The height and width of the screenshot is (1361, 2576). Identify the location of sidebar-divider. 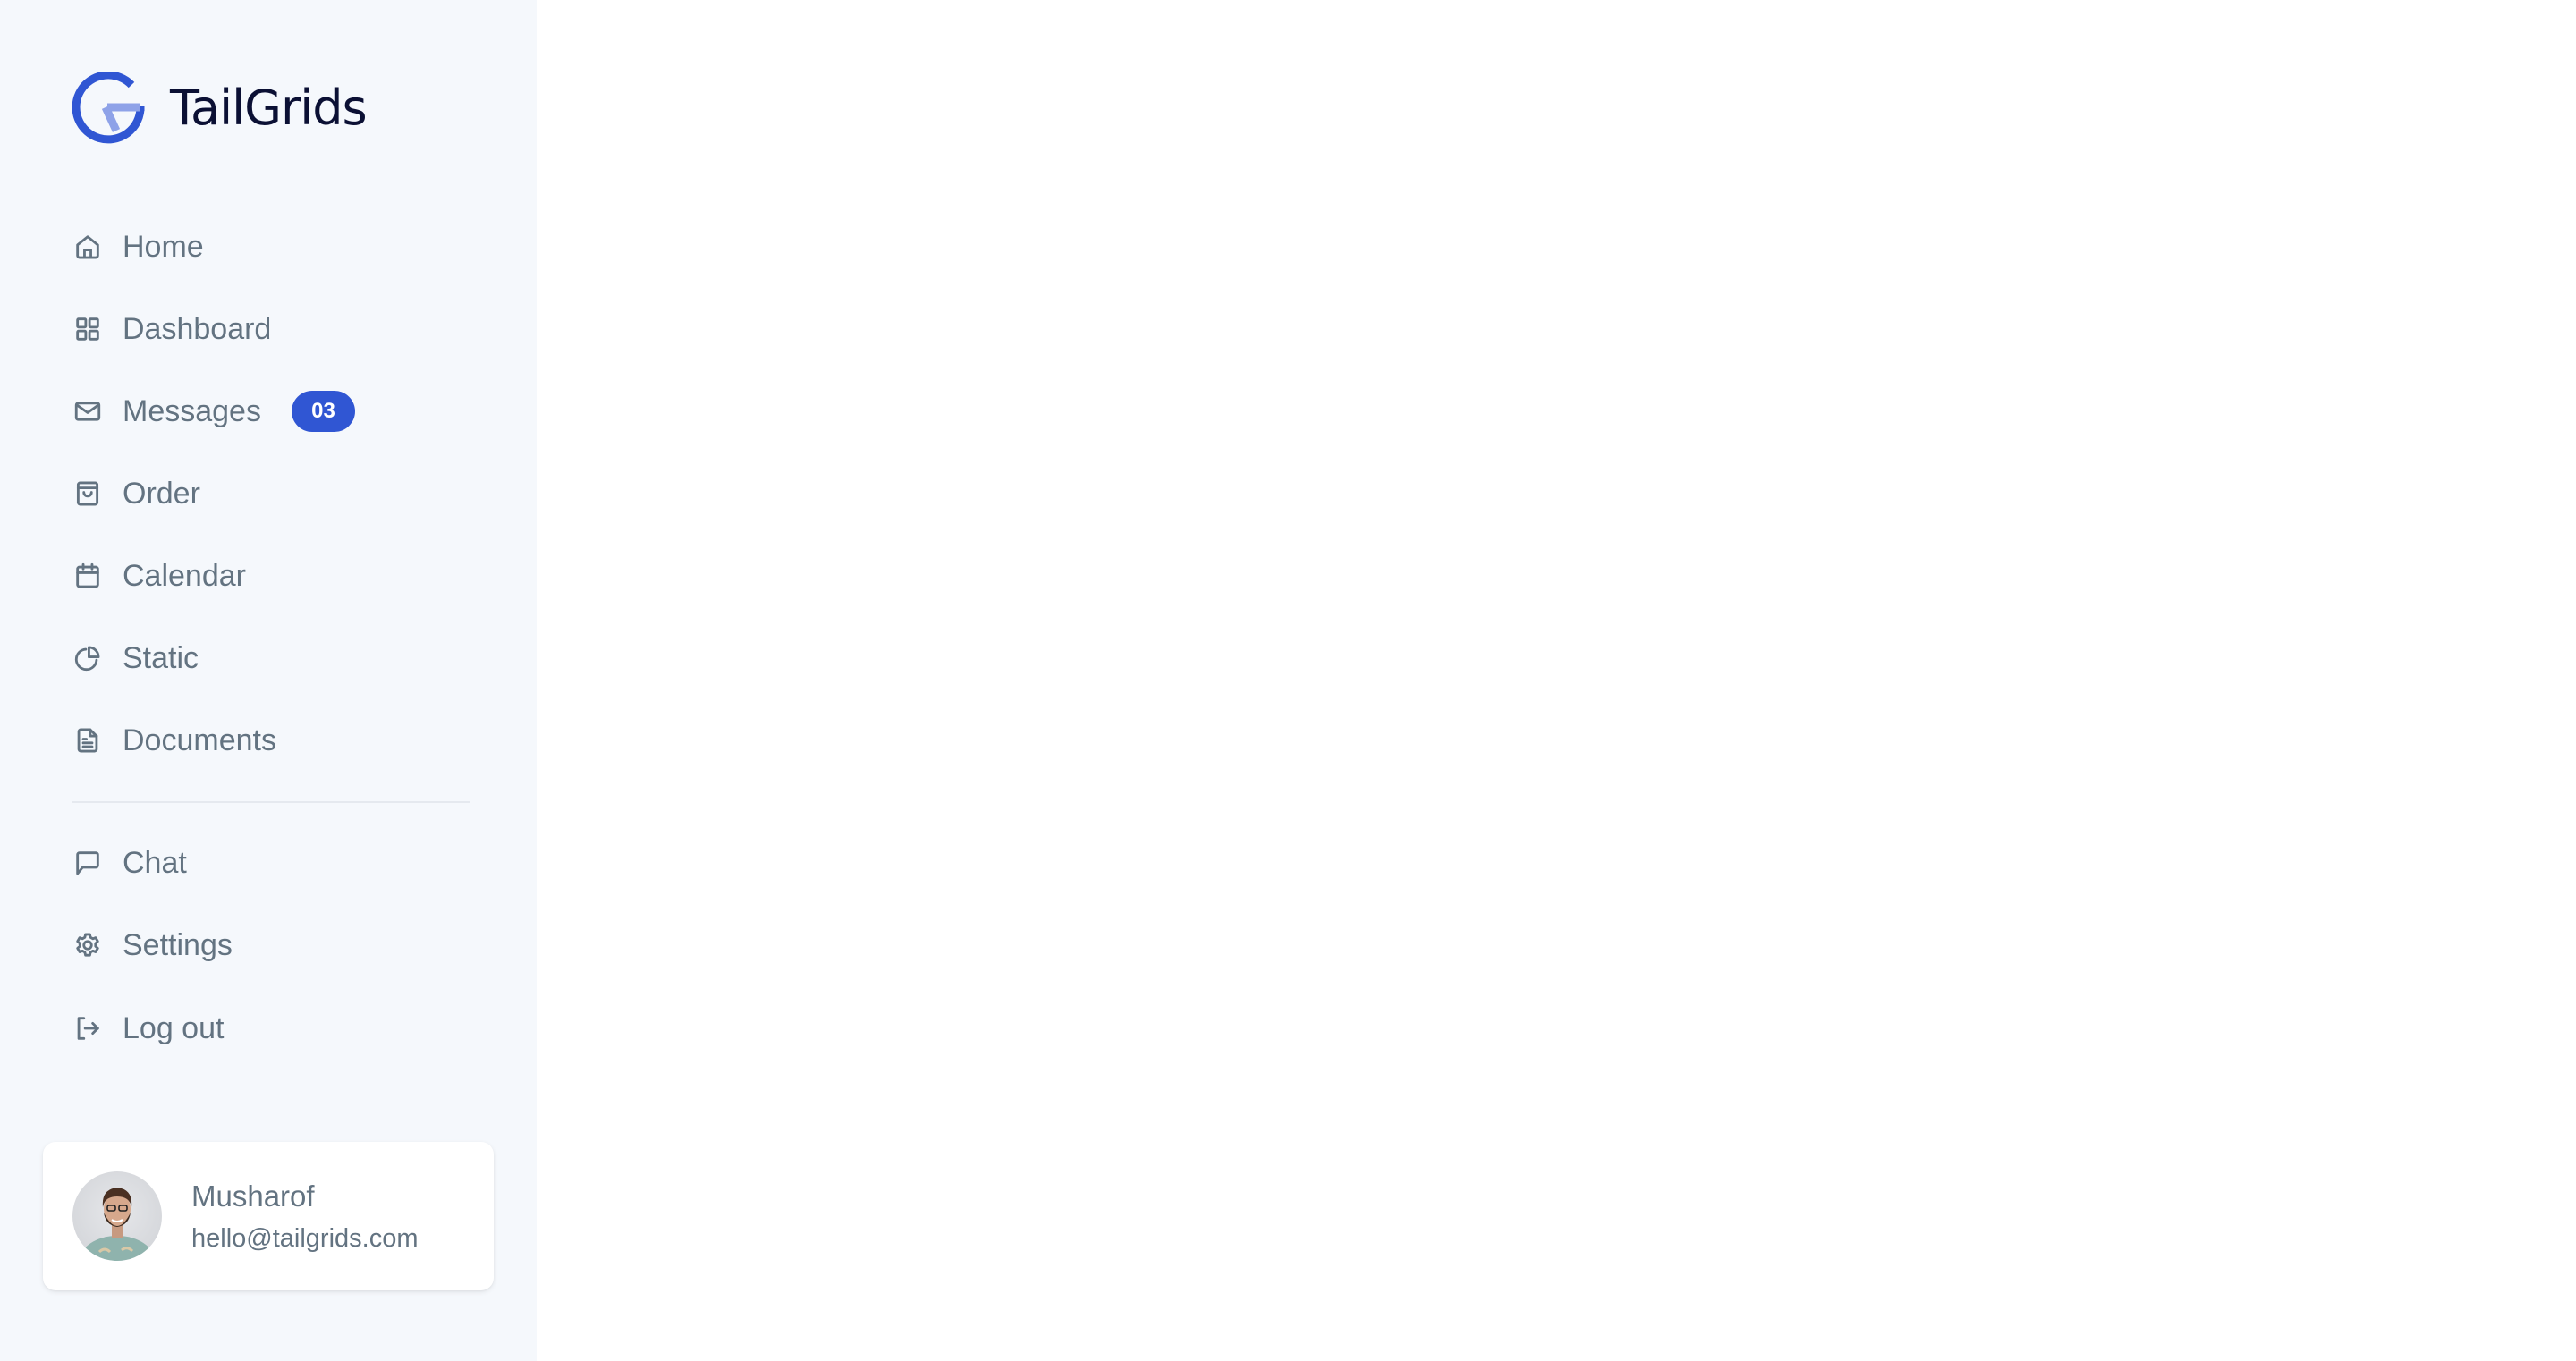
(271, 802).